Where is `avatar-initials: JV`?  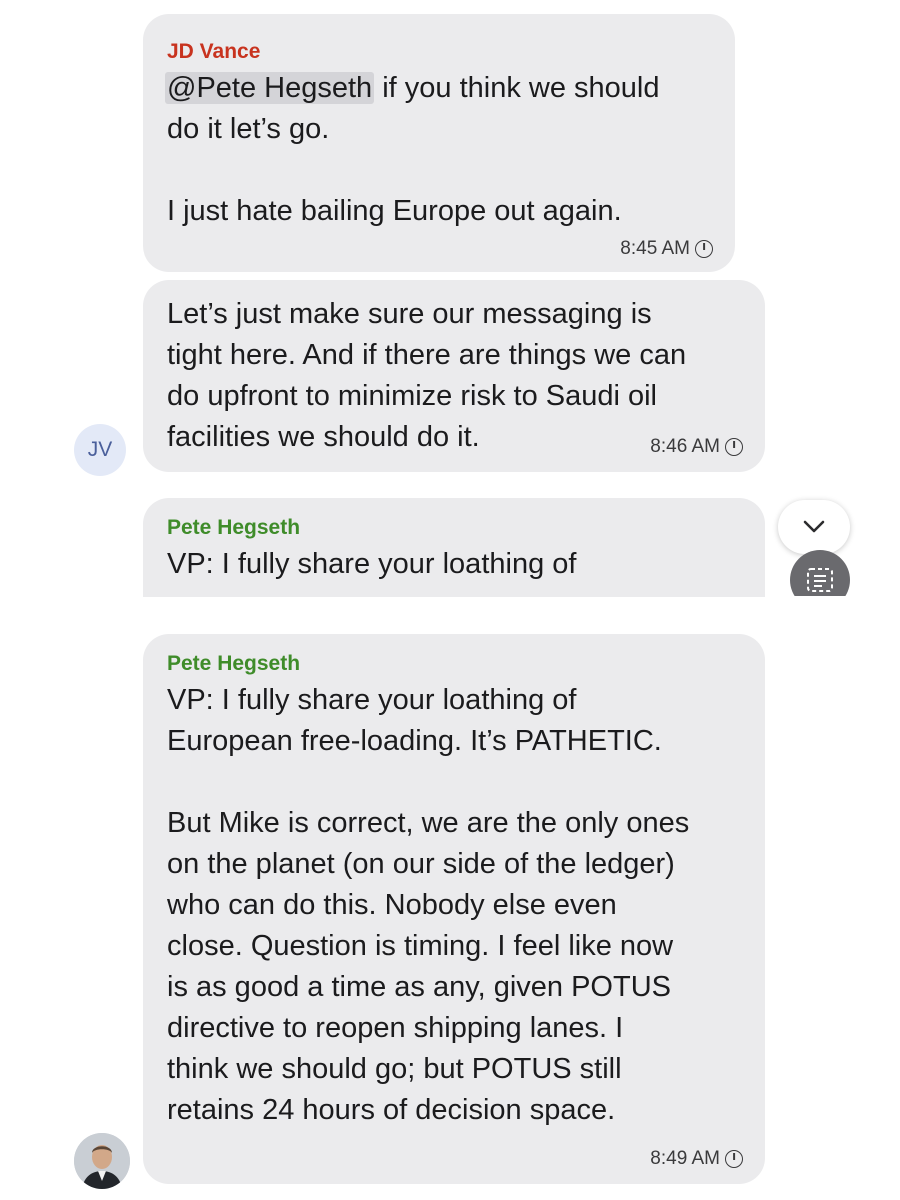
avatar-initials: JV is located at coordinates (100, 449).